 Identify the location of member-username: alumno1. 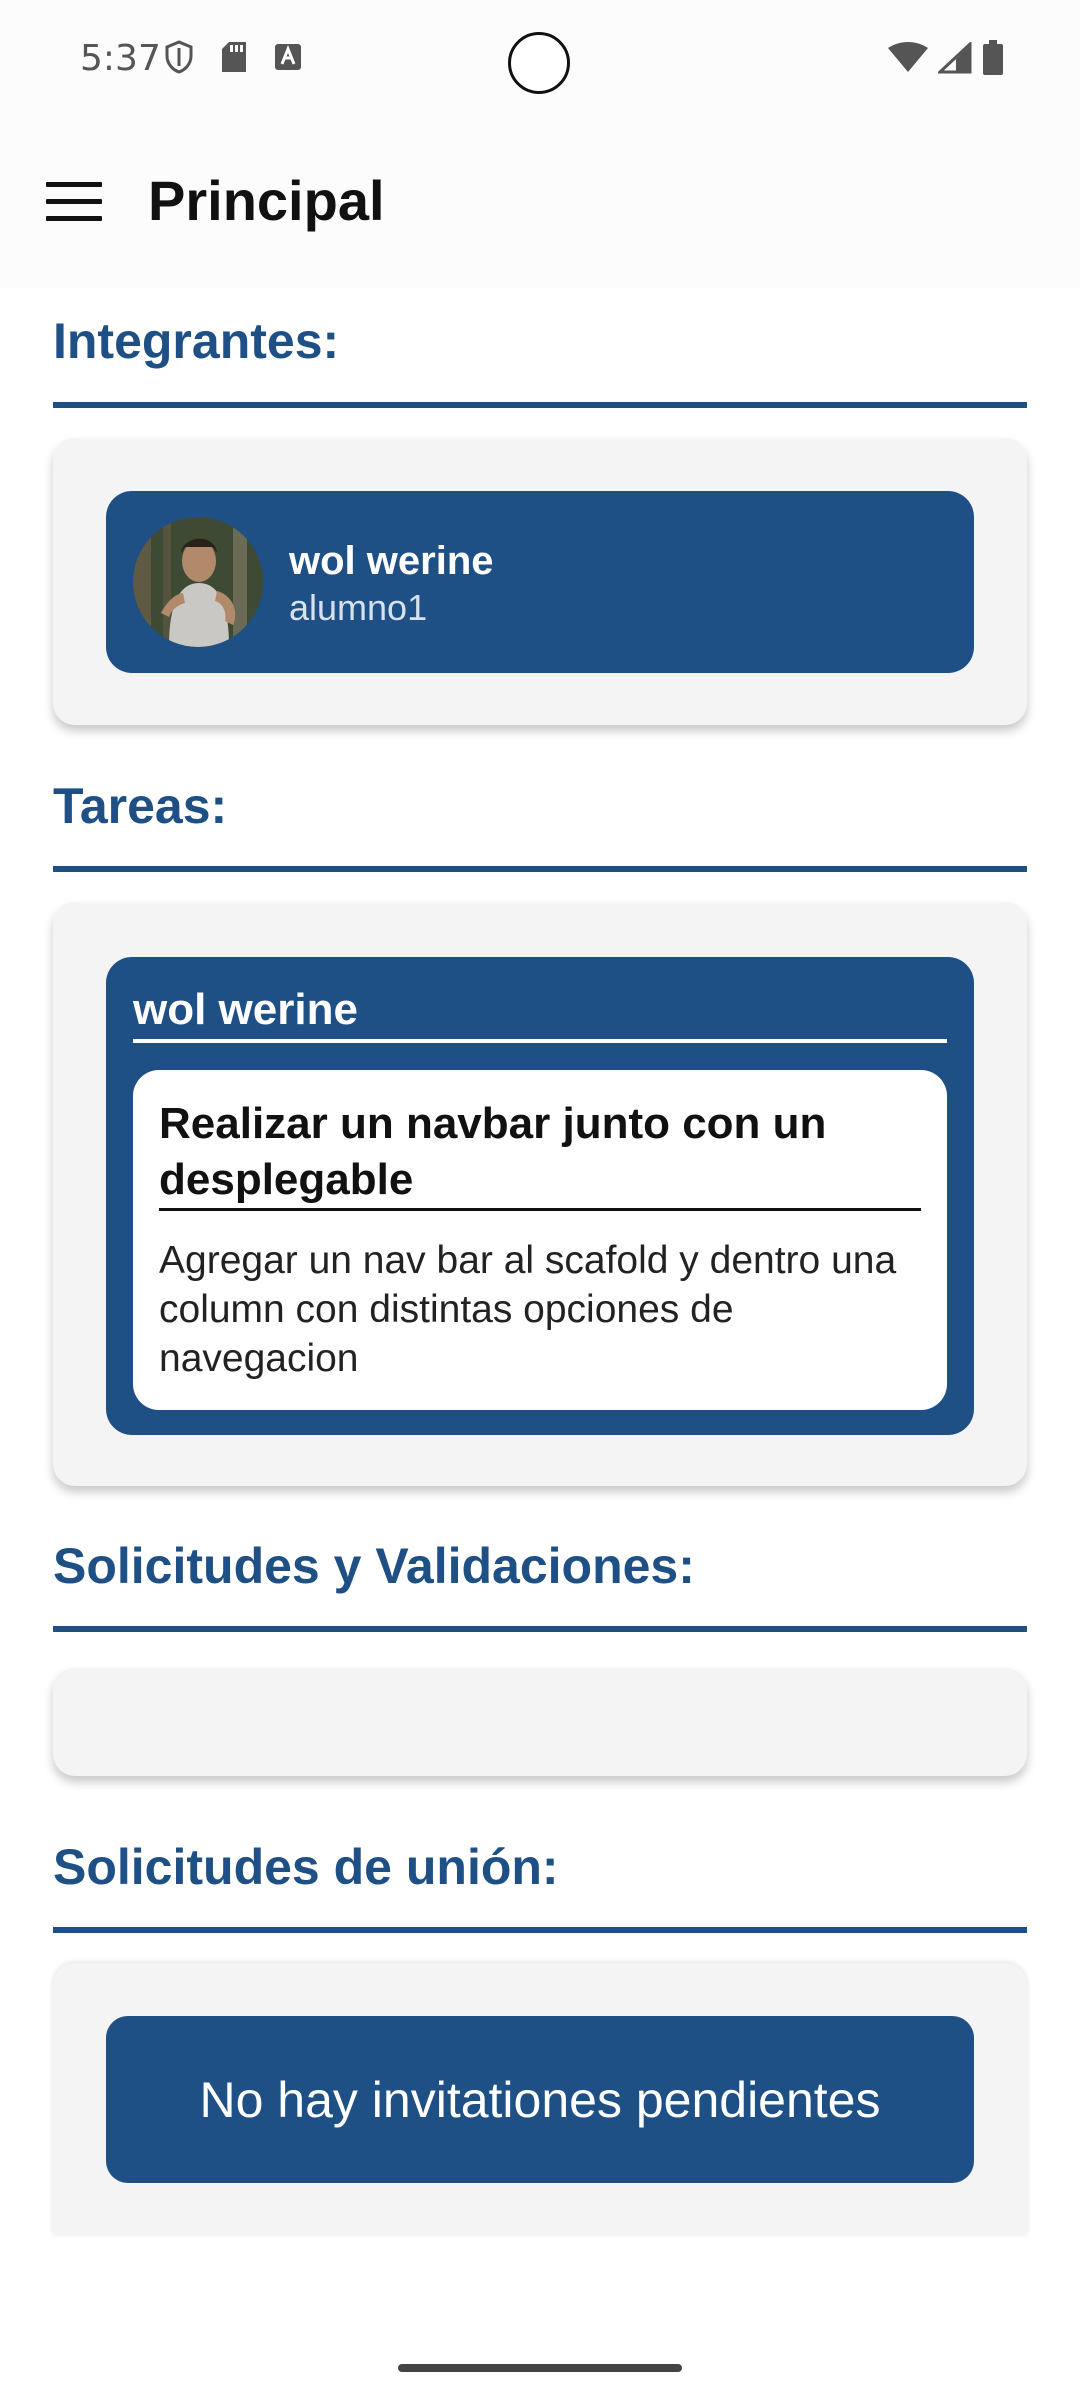
(358, 607).